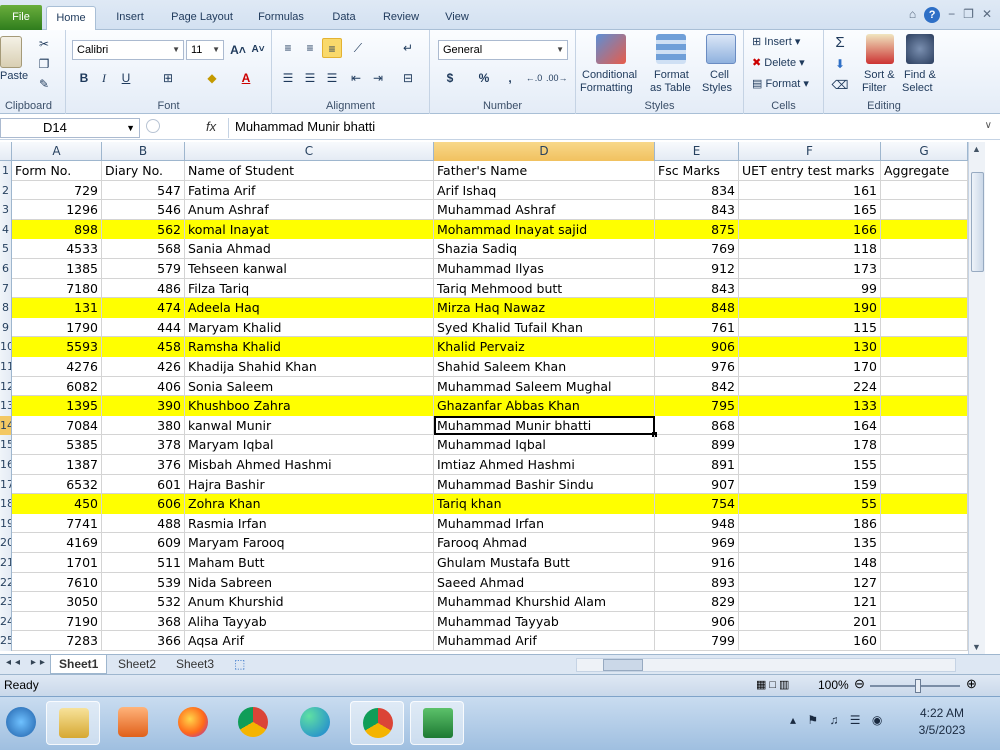  I want to click on cell-g9, so click(924, 327).